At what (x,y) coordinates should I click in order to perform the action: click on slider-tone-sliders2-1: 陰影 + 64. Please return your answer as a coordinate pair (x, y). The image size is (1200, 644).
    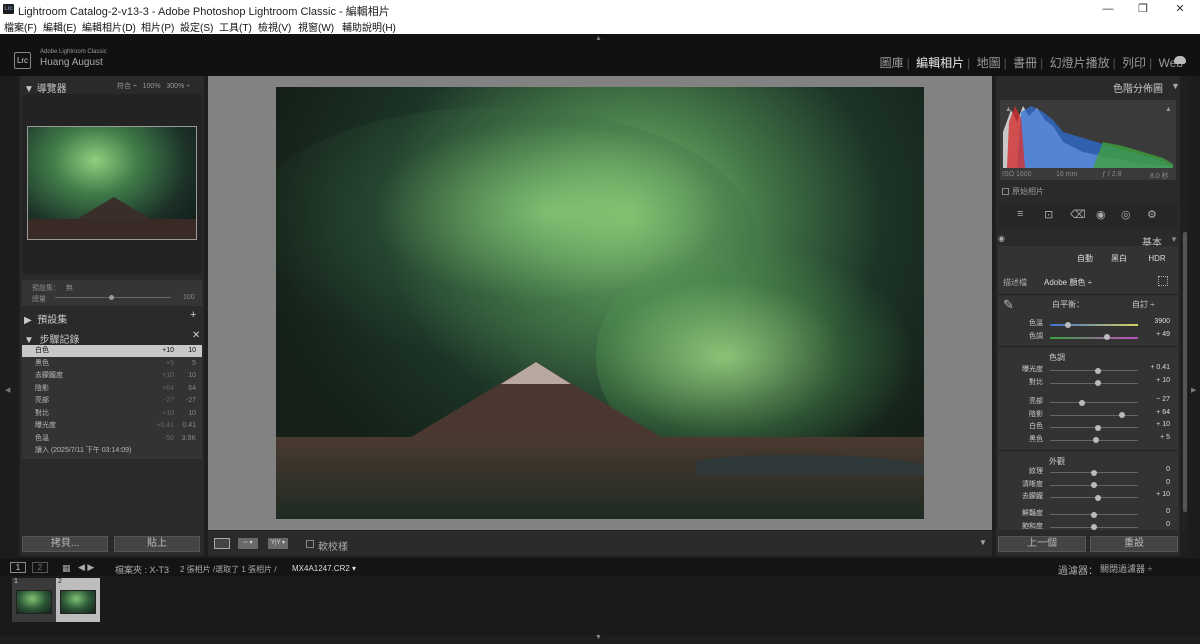
    Looking at the image, I should click on (1088, 415).